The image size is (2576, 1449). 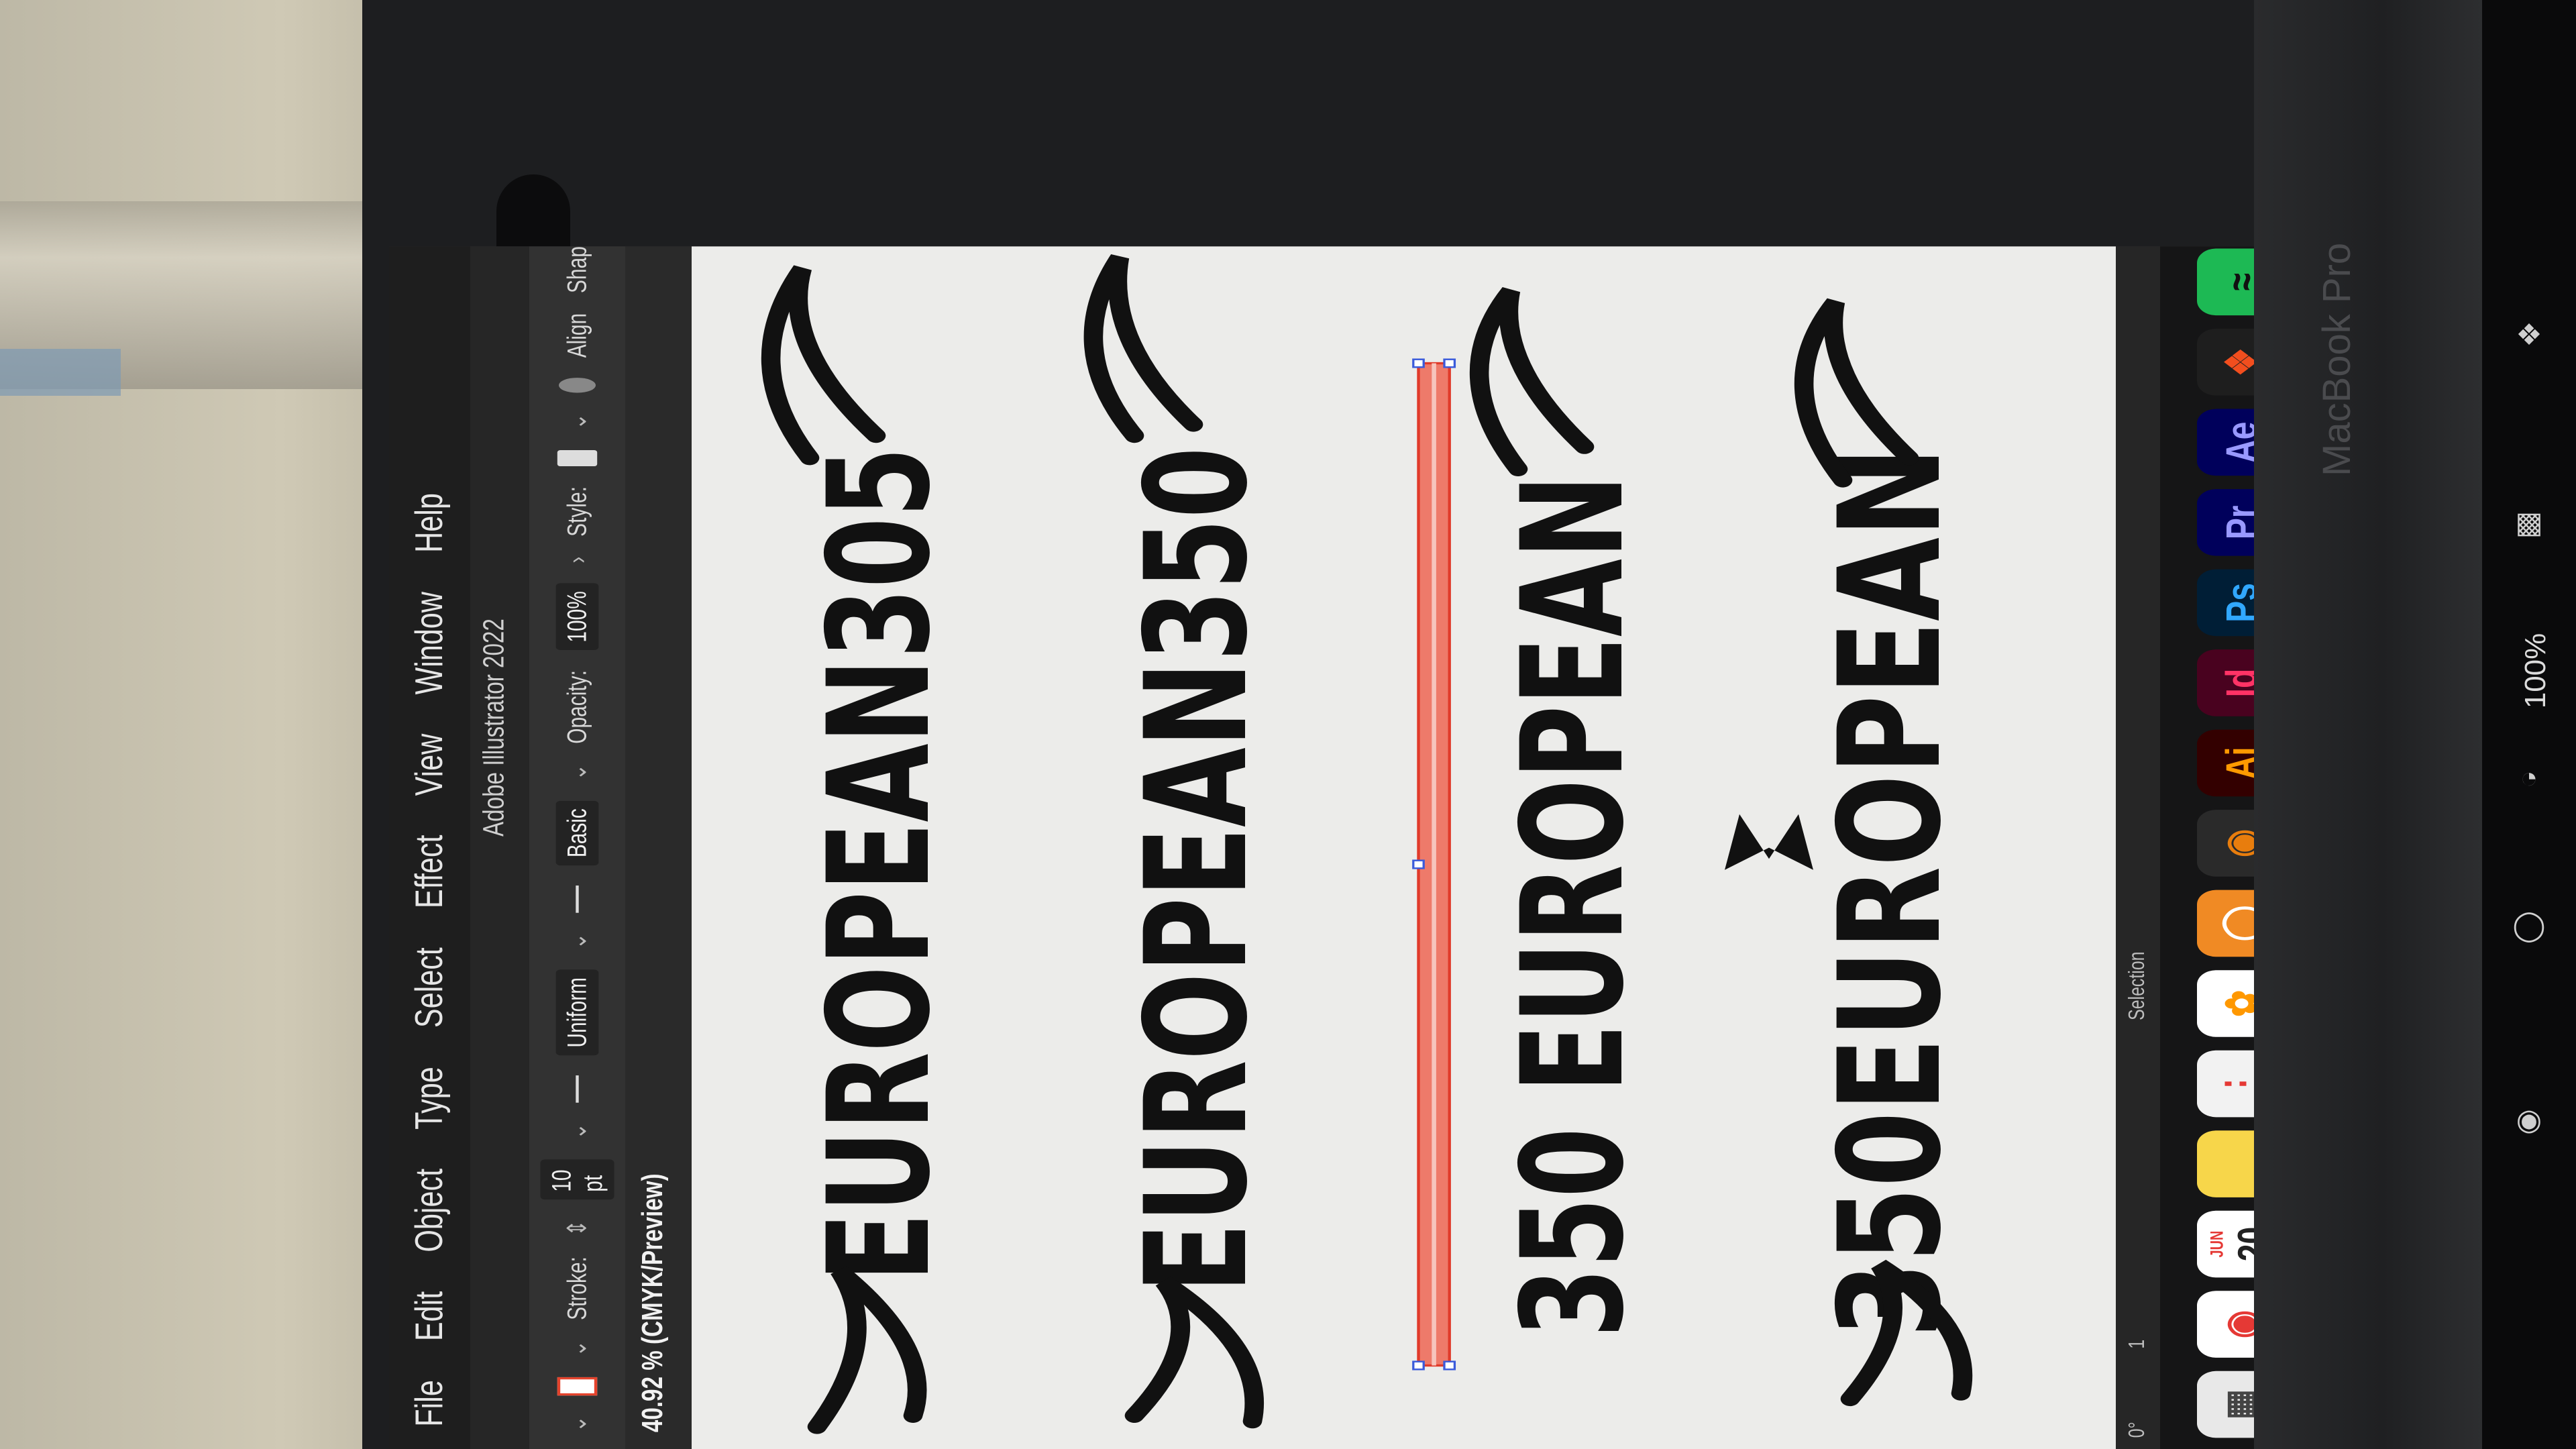 I want to click on status-bar, so click(x=2138, y=847).